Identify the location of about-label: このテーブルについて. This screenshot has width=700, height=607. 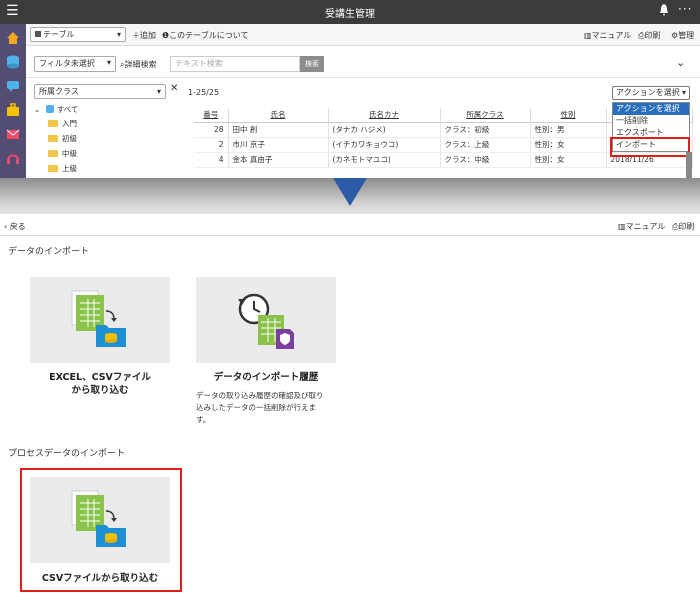
(209, 35).